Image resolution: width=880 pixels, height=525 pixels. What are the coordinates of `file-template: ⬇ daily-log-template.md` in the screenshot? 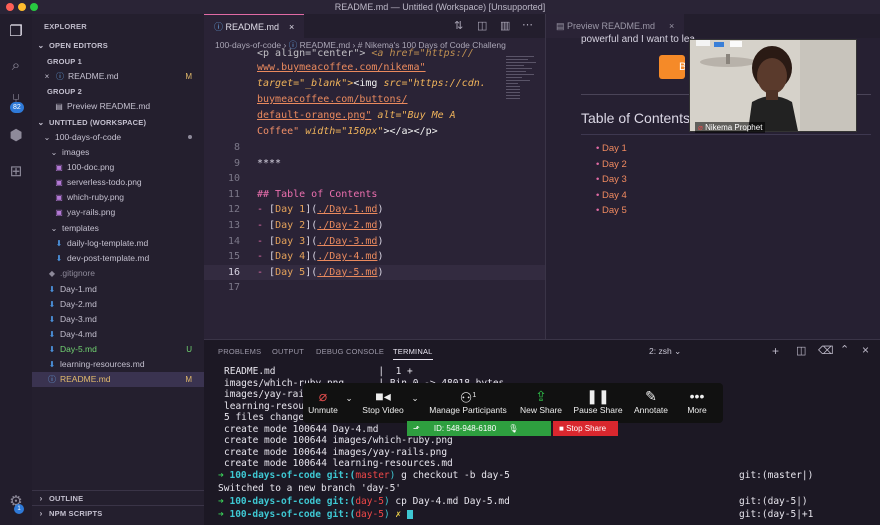 It's located at (118, 243).